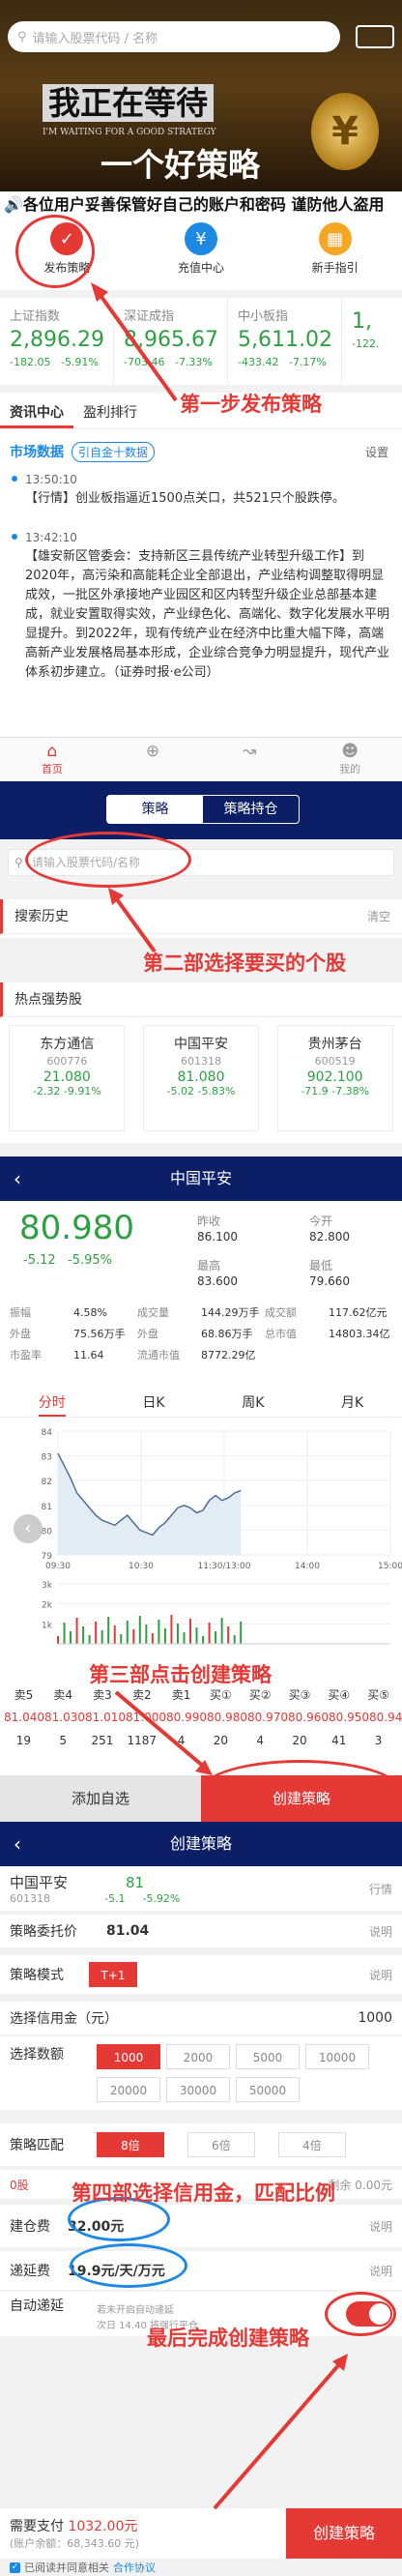  What do you see at coordinates (135, 1882) in the screenshot?
I see `stock-price: 81` at bounding box center [135, 1882].